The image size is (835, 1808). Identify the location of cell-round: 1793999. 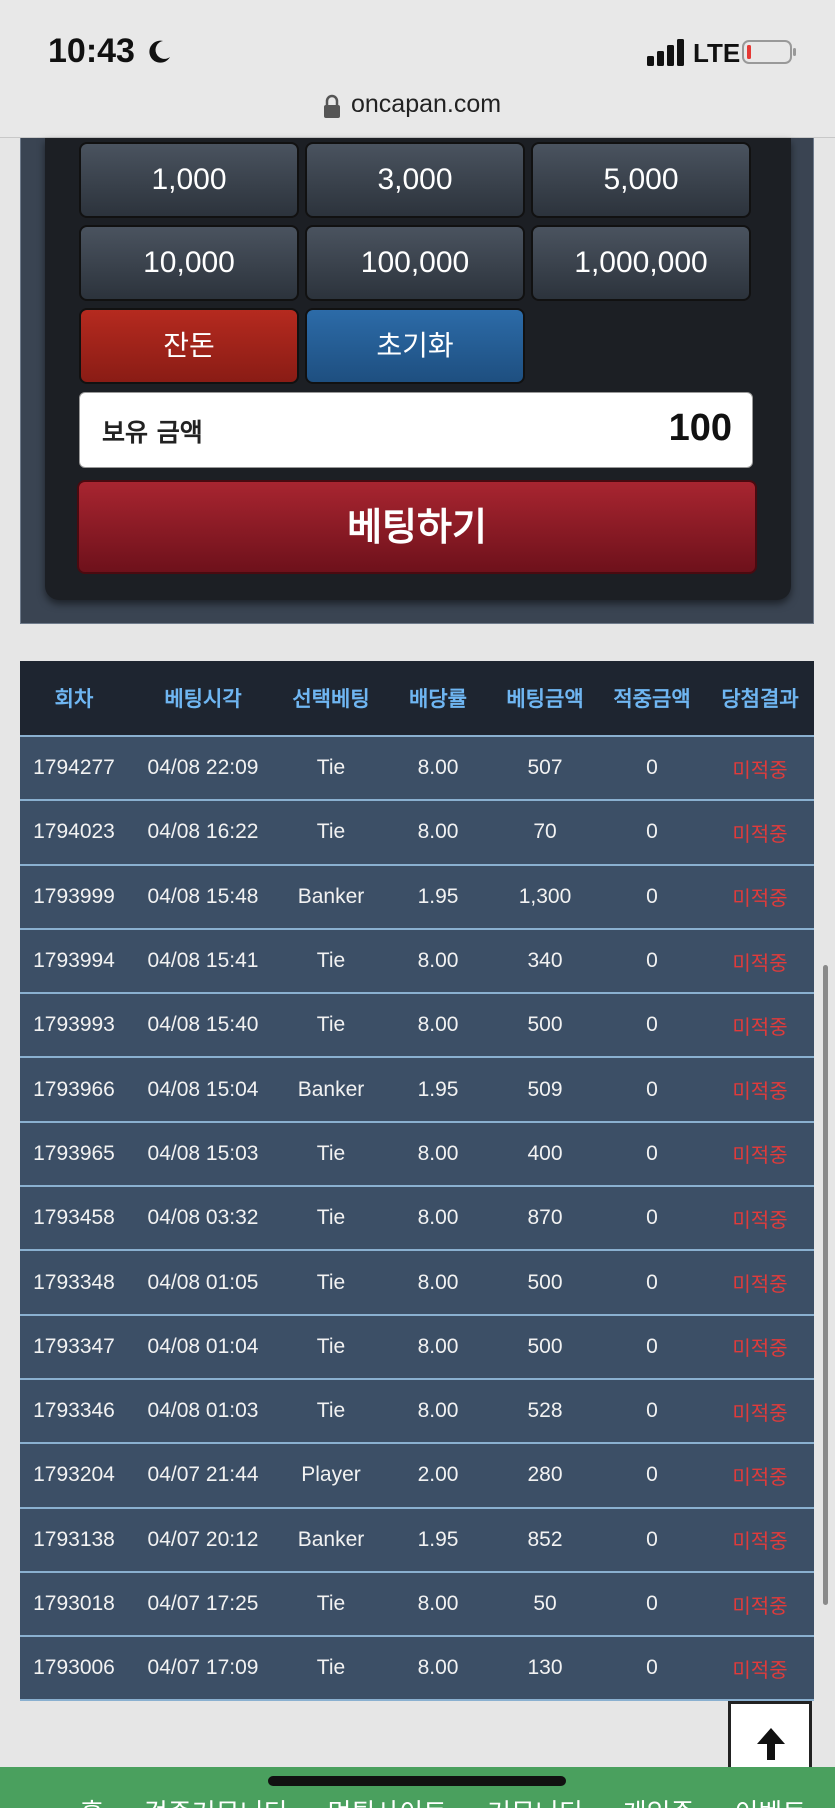
(74, 896).